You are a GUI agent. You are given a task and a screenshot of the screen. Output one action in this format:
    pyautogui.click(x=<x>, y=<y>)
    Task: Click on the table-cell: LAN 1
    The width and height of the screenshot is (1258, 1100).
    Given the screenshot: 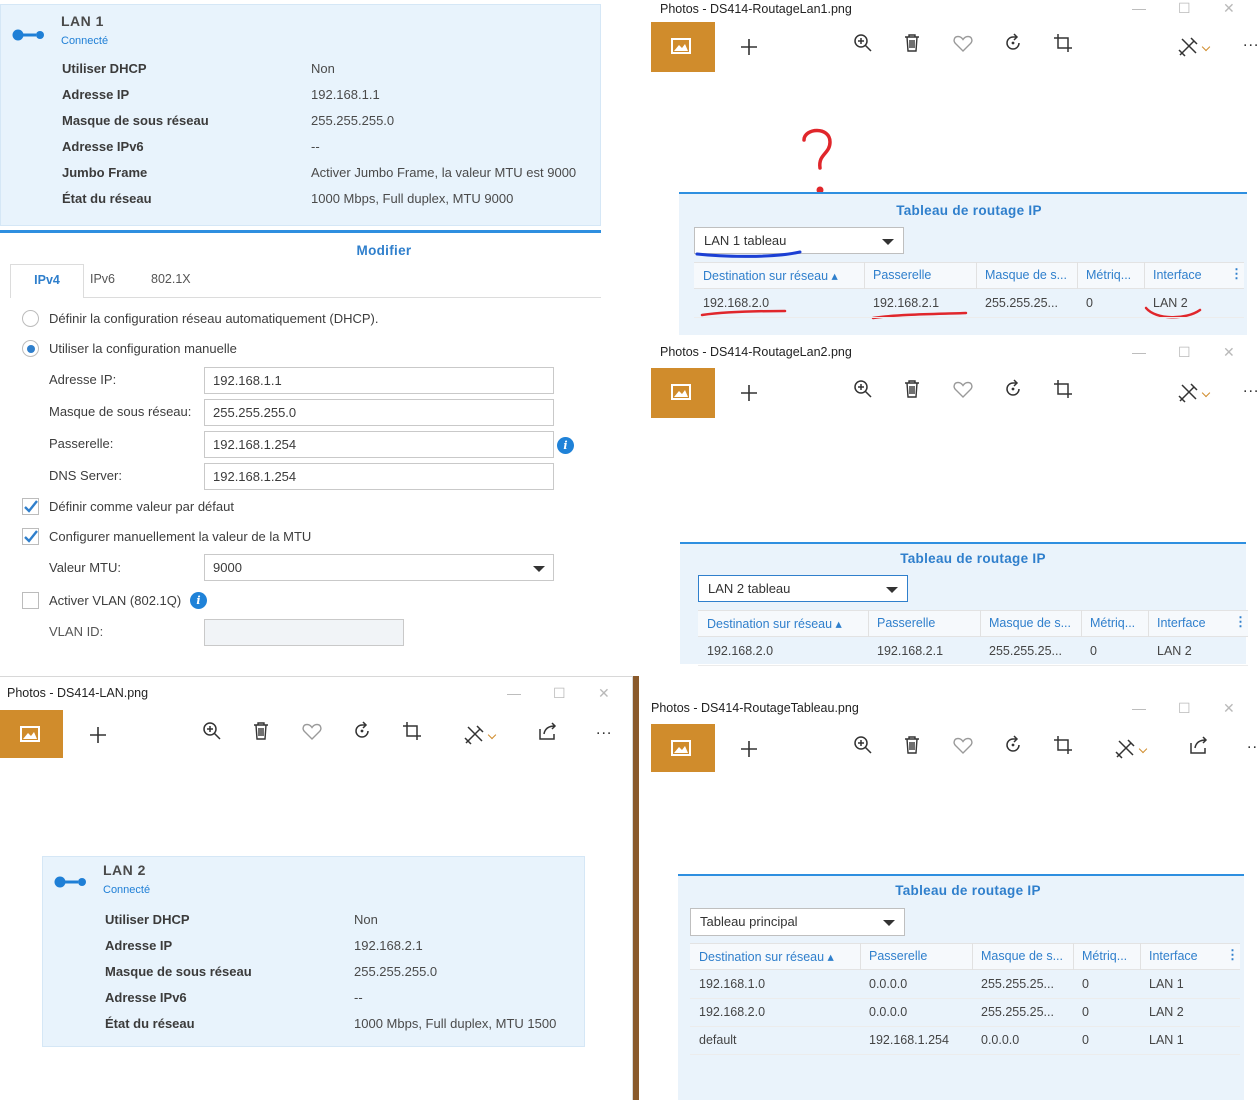 What is the action you would take?
    pyautogui.click(x=1166, y=984)
    